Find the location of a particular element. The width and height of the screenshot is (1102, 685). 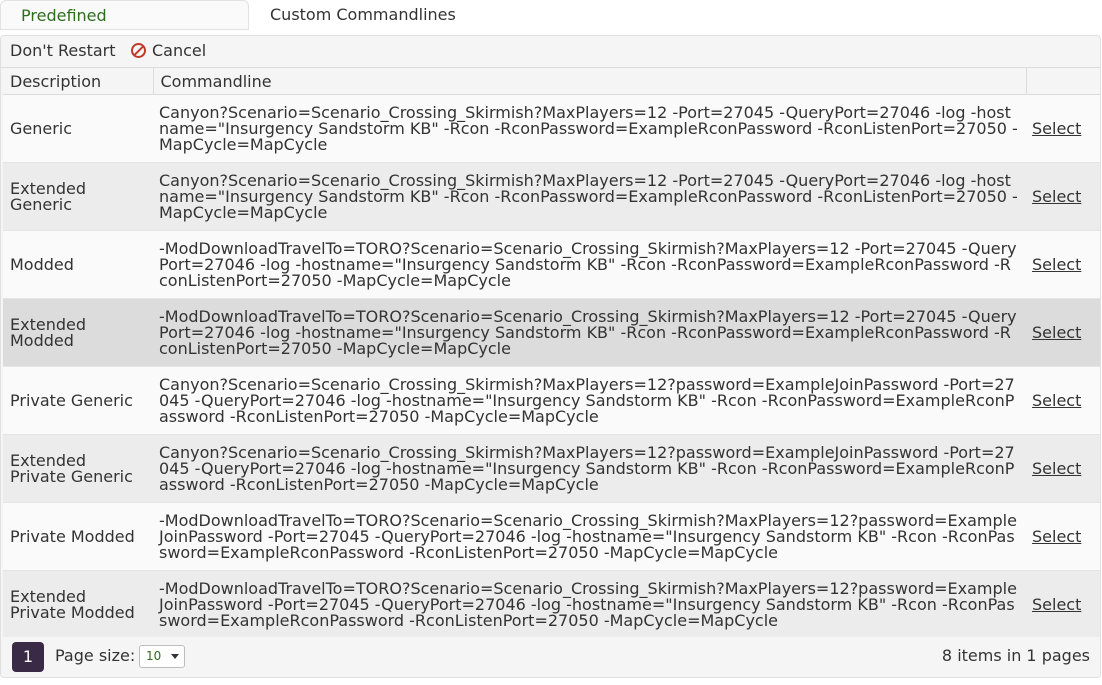

page-size-select: 10 is located at coordinates (162, 656).